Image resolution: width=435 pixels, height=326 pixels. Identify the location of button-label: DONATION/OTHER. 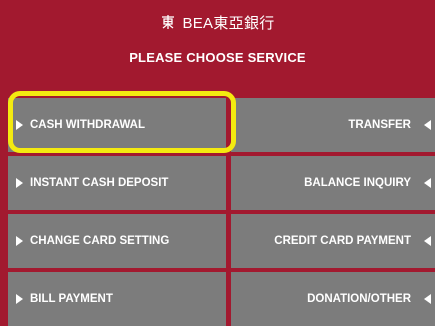
(359, 299).